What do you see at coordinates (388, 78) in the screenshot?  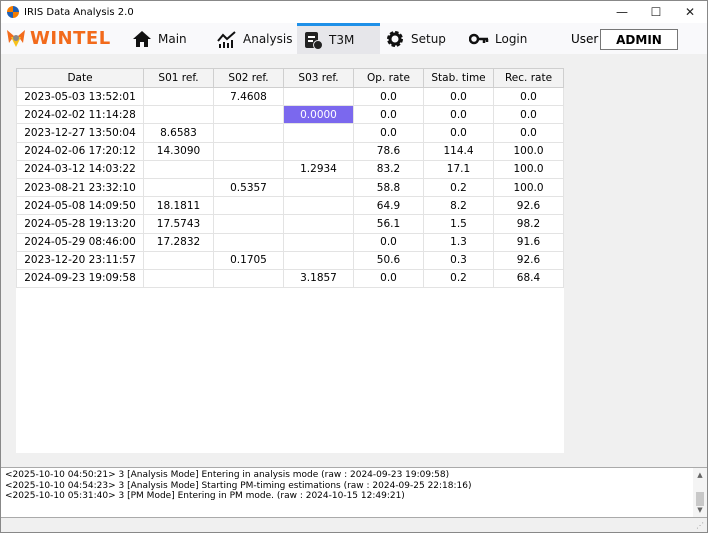 I see `column-header: Op. rate` at bounding box center [388, 78].